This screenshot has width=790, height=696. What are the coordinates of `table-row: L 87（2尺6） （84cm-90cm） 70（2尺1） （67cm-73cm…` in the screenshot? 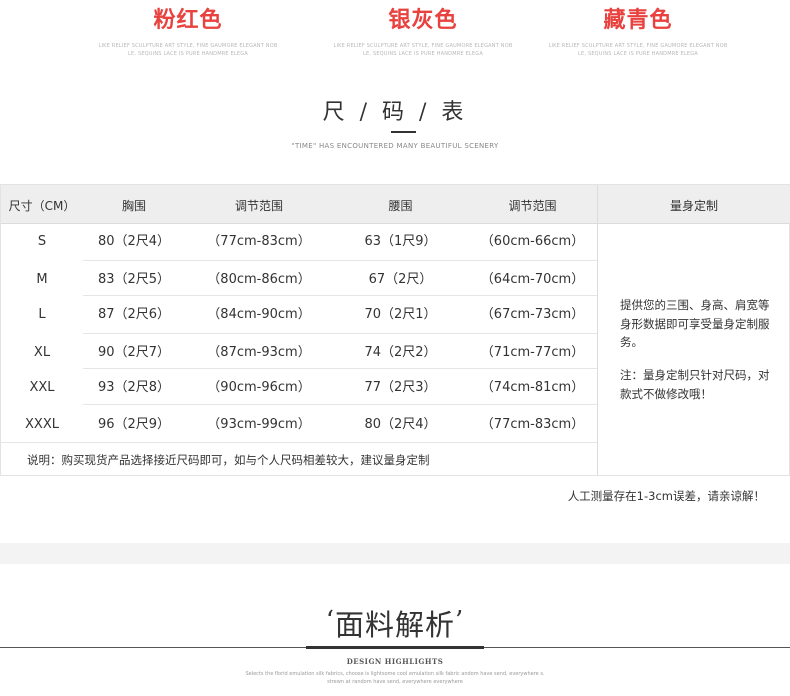 It's located at (299, 314).